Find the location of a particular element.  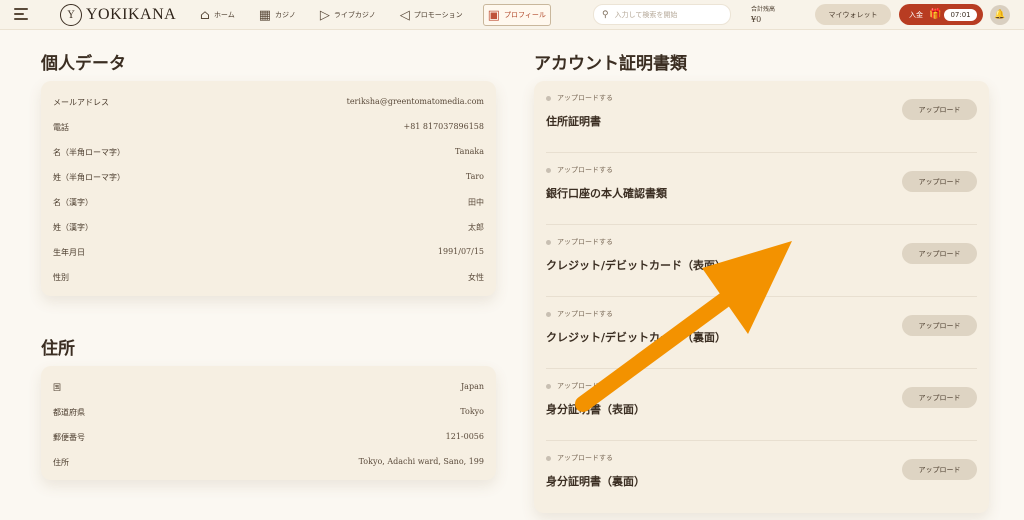

doc-name: クレジット/デビットカード（表面） is located at coordinates (636, 265).